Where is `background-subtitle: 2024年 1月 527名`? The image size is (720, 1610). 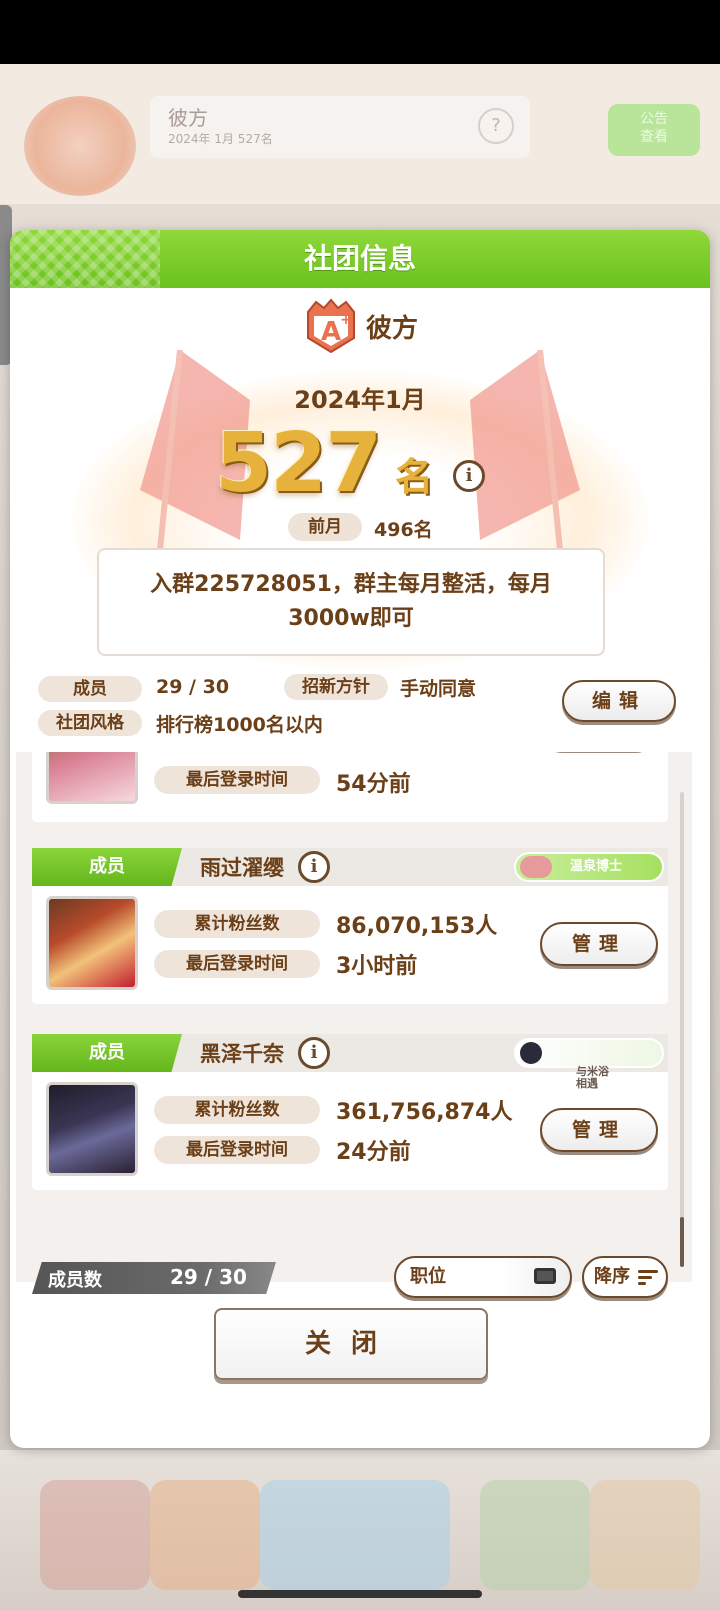 background-subtitle: 2024年 1月 527名 is located at coordinates (220, 139).